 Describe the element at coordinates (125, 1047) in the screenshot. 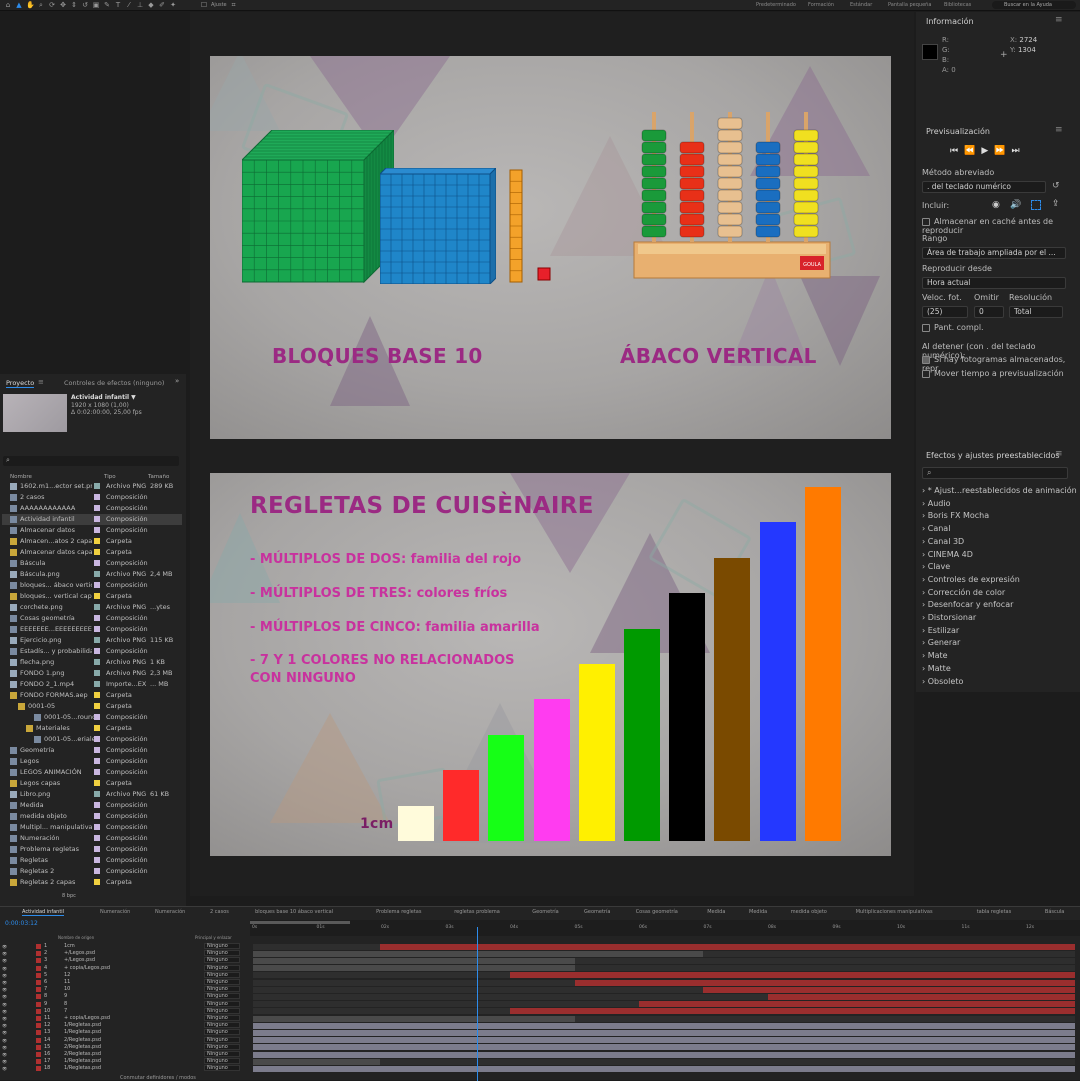

I see `timeline-layer: 👁 15 2/Regletas.psd Ninguno` at that location.